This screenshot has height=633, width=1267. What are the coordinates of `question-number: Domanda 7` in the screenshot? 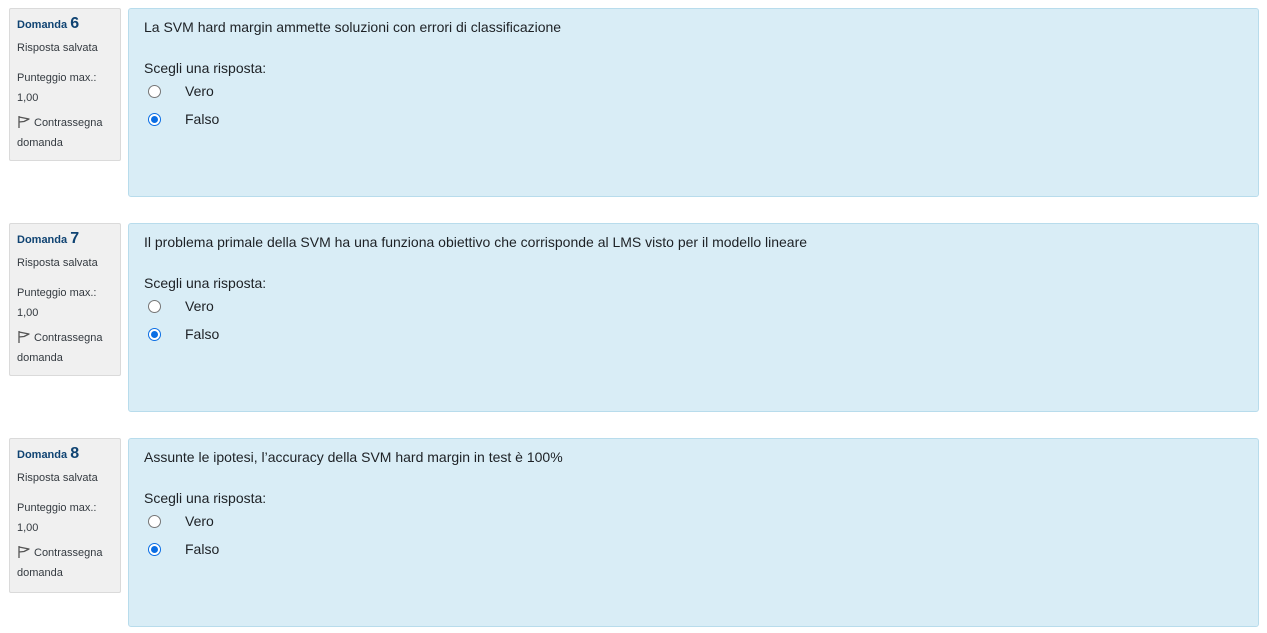 It's located at (68, 239).